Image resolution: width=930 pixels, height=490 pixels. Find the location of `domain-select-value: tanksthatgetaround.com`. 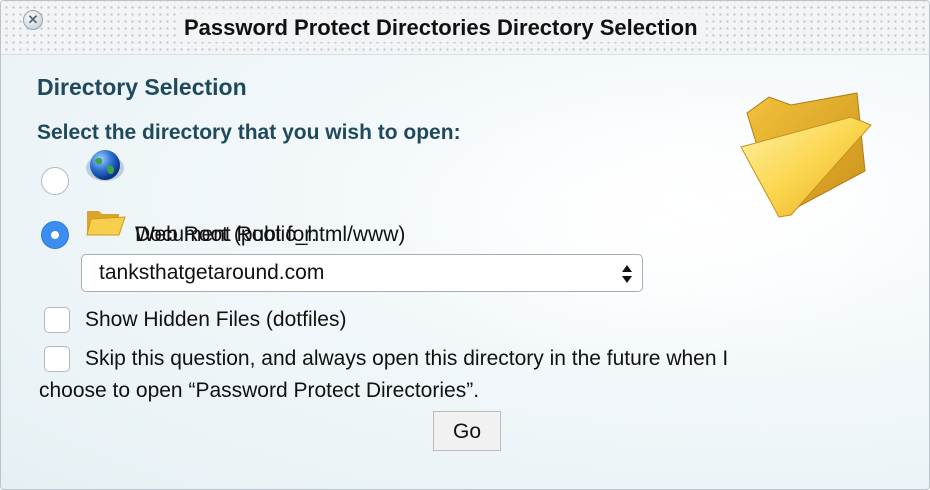

domain-select-value: tanksthatgetaround.com is located at coordinates (212, 272).